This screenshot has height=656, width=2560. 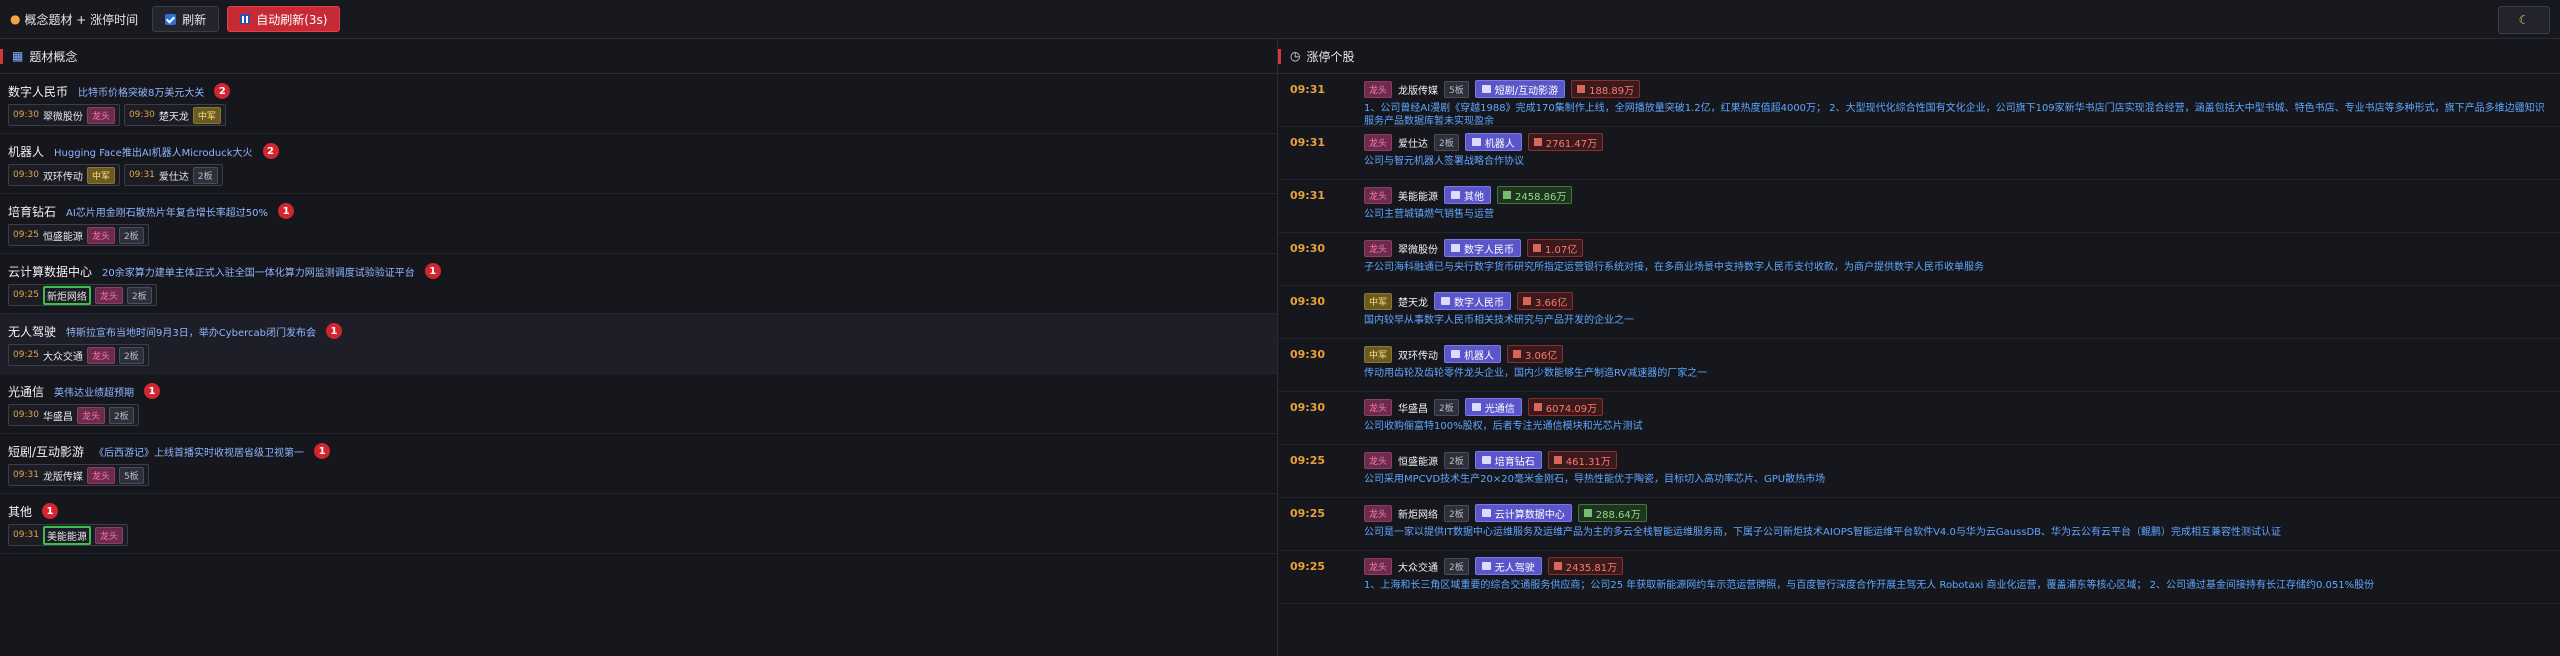 What do you see at coordinates (638, 415) in the screenshot?
I see `concept-stock-chips: 09:30 华盛昌 龙头 2板` at bounding box center [638, 415].